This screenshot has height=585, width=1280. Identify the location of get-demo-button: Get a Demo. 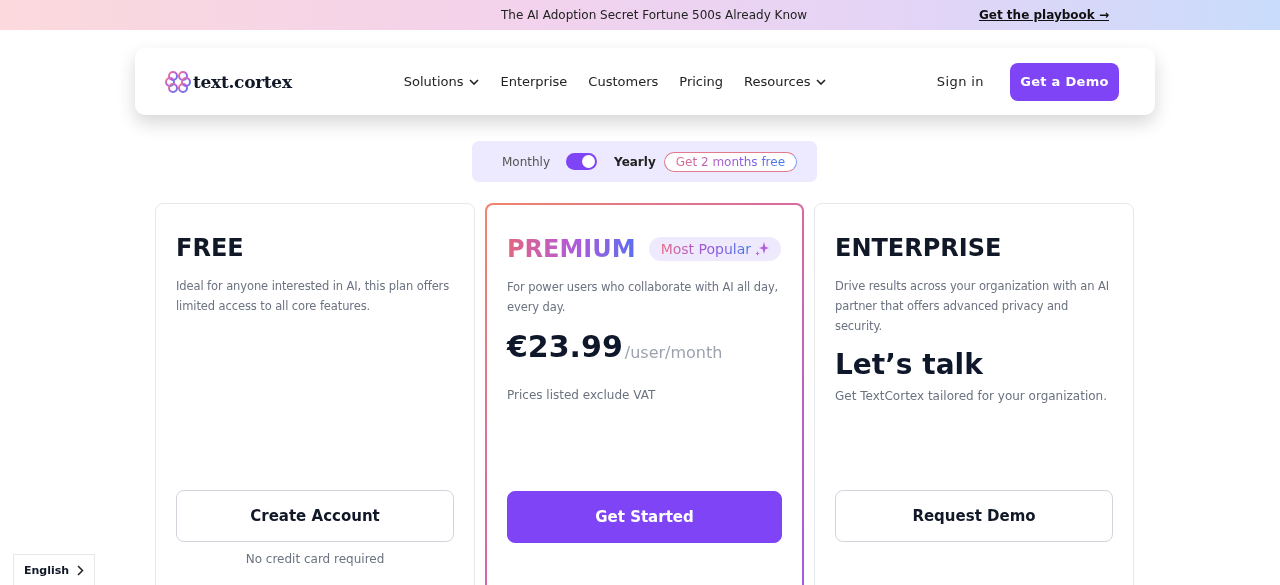
(1064, 81).